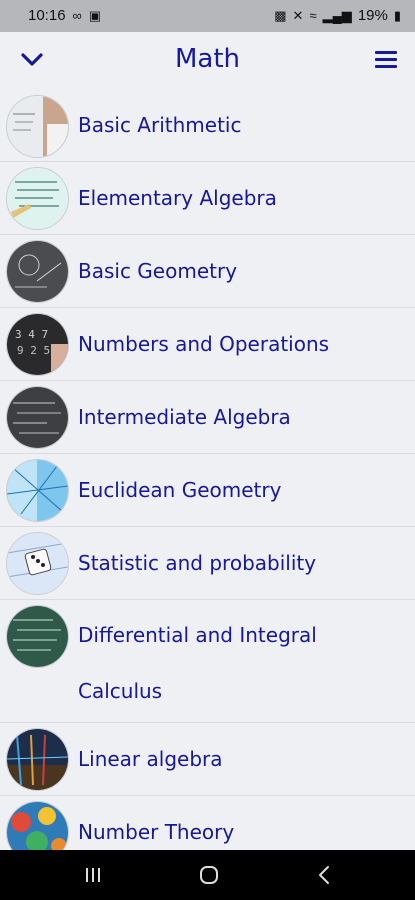 This screenshot has height=900, width=415. Describe the element at coordinates (207, 661) in the screenshot. I see `list-item-differential-and-integral-calculus: Differential and Integral Calculus` at that location.